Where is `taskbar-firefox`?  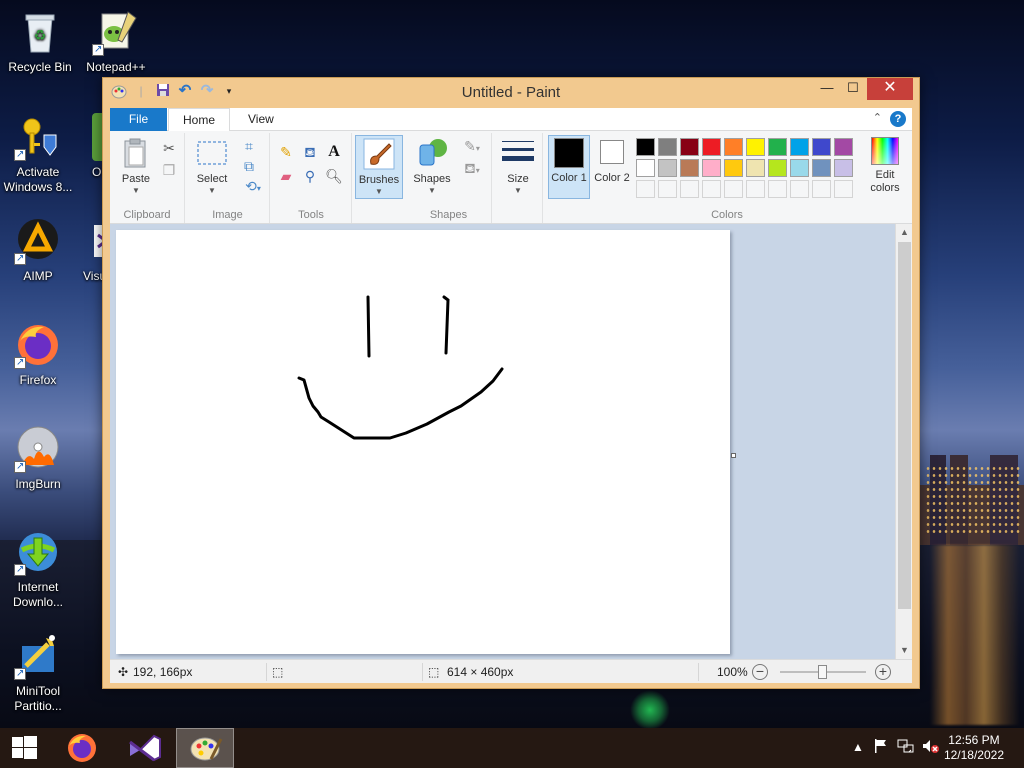
taskbar-firefox is located at coordinates (82, 748).